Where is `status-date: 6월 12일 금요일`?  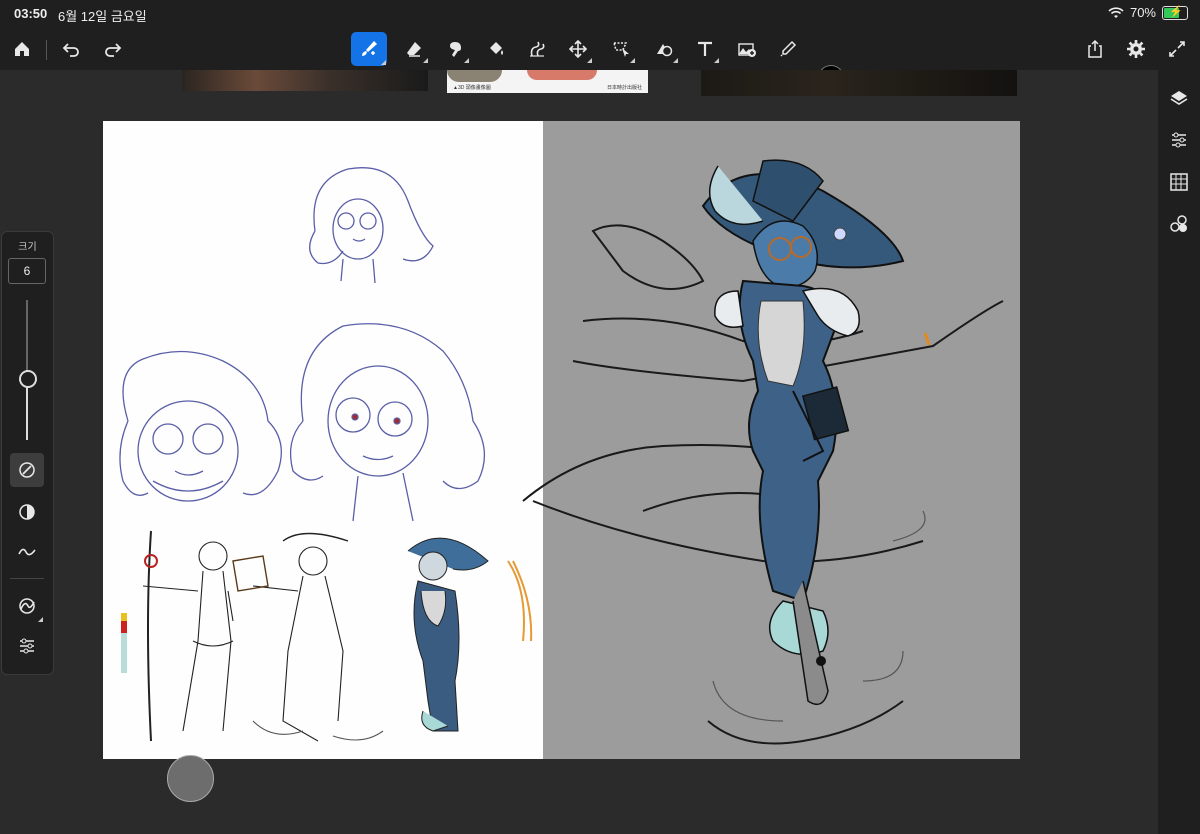
status-date: 6월 12일 금요일 is located at coordinates (102, 16).